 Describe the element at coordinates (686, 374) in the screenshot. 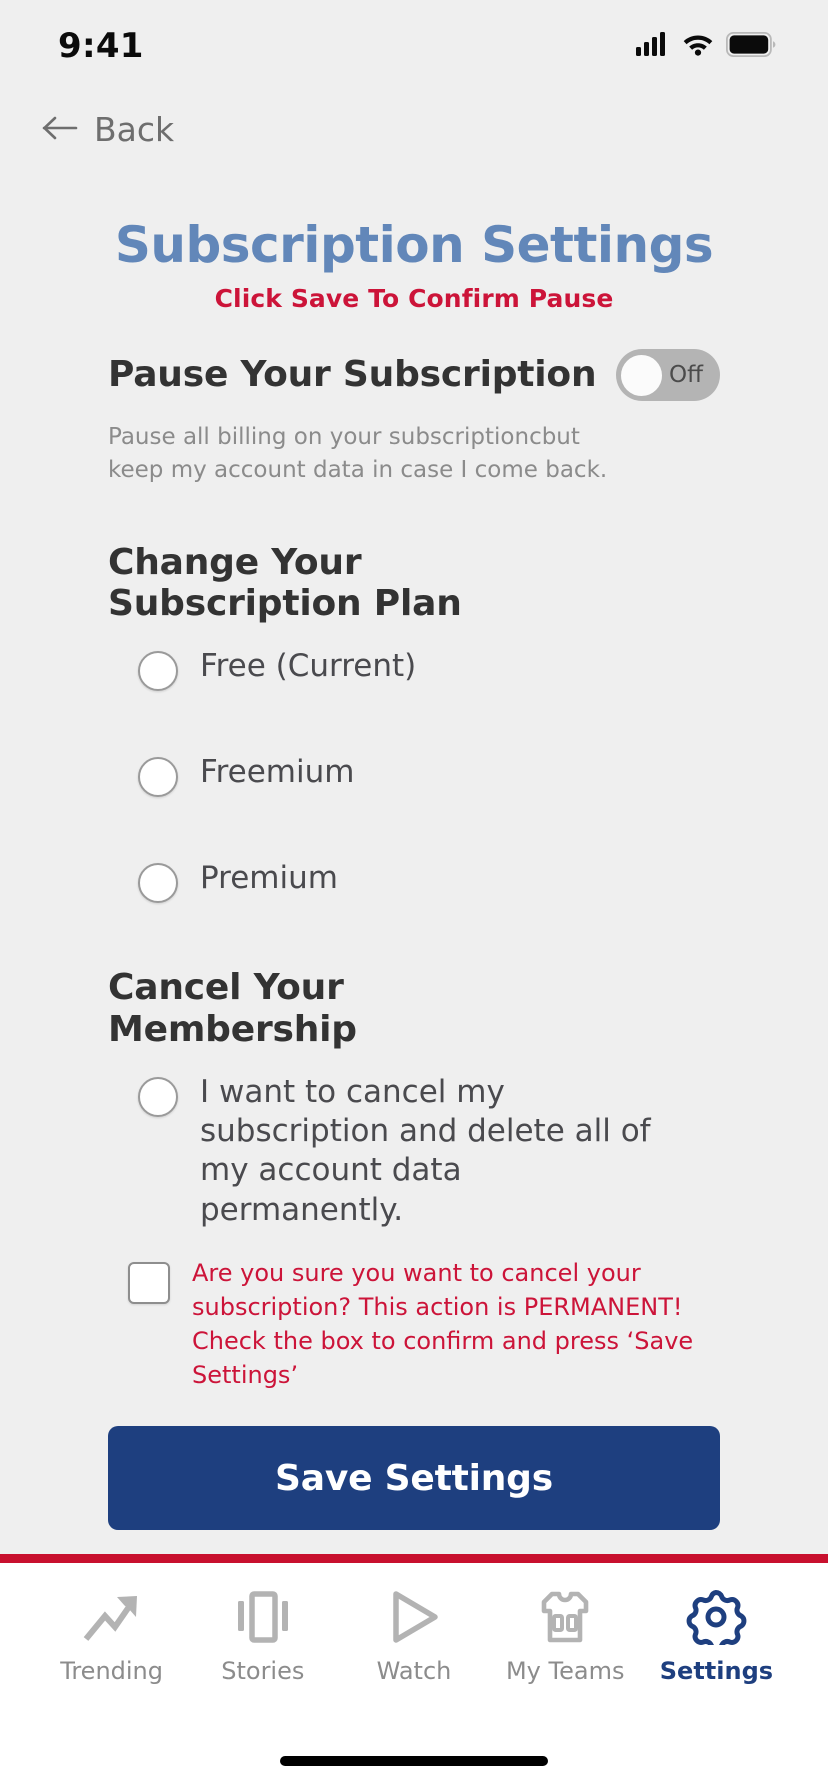

I see `toggle-state-label: Off` at that location.